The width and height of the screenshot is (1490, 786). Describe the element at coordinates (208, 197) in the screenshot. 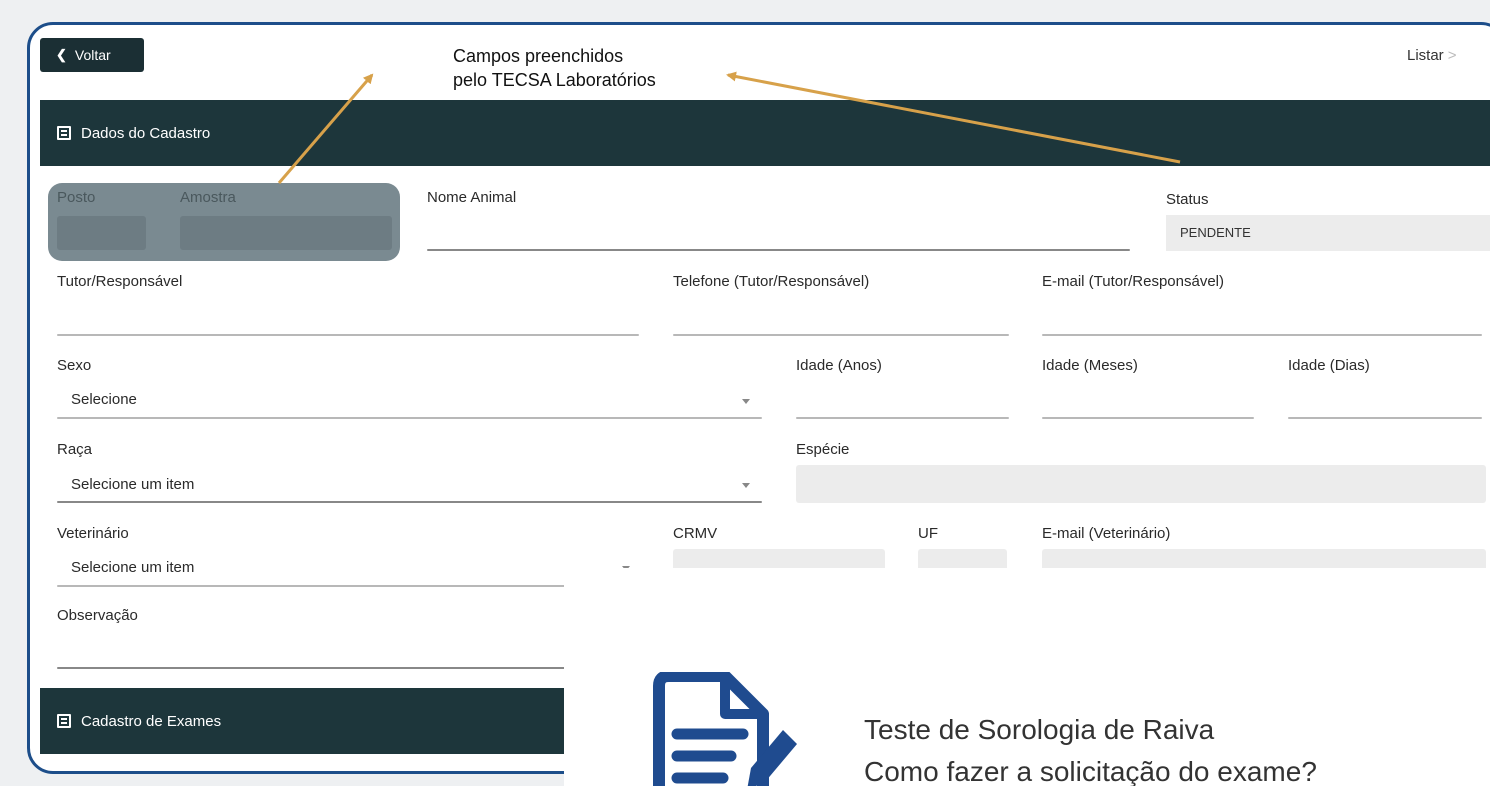

I see `amostra-label: Amostra` at that location.